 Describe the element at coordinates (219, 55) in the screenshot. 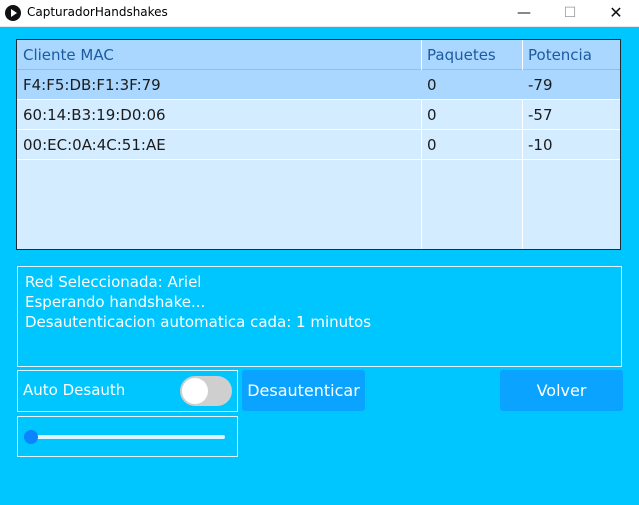

I see `column-header-mac: Cliente MAC` at that location.